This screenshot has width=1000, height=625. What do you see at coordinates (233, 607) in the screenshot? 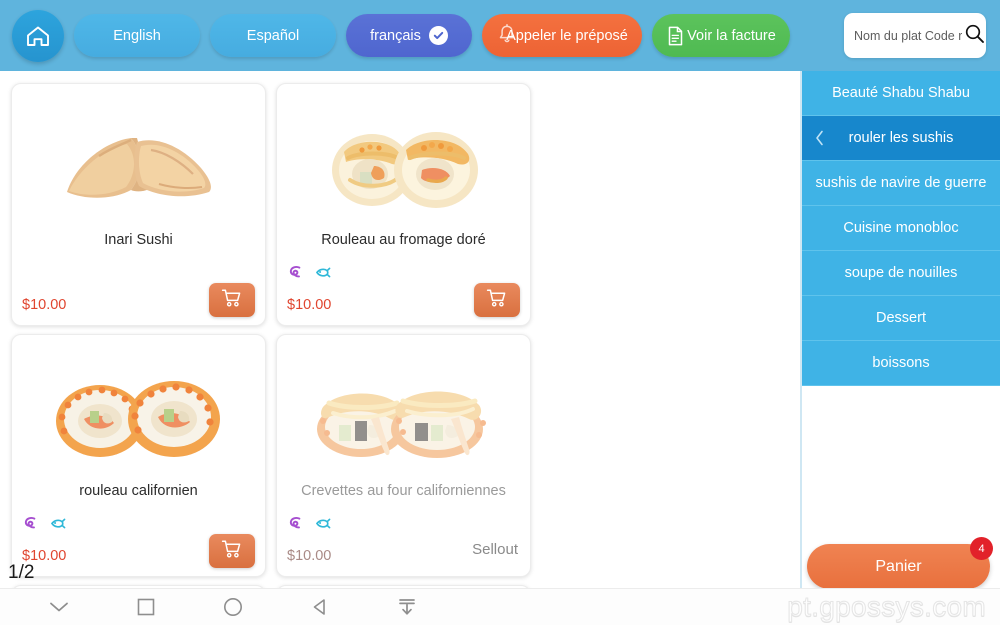
I see `circle-icon` at bounding box center [233, 607].